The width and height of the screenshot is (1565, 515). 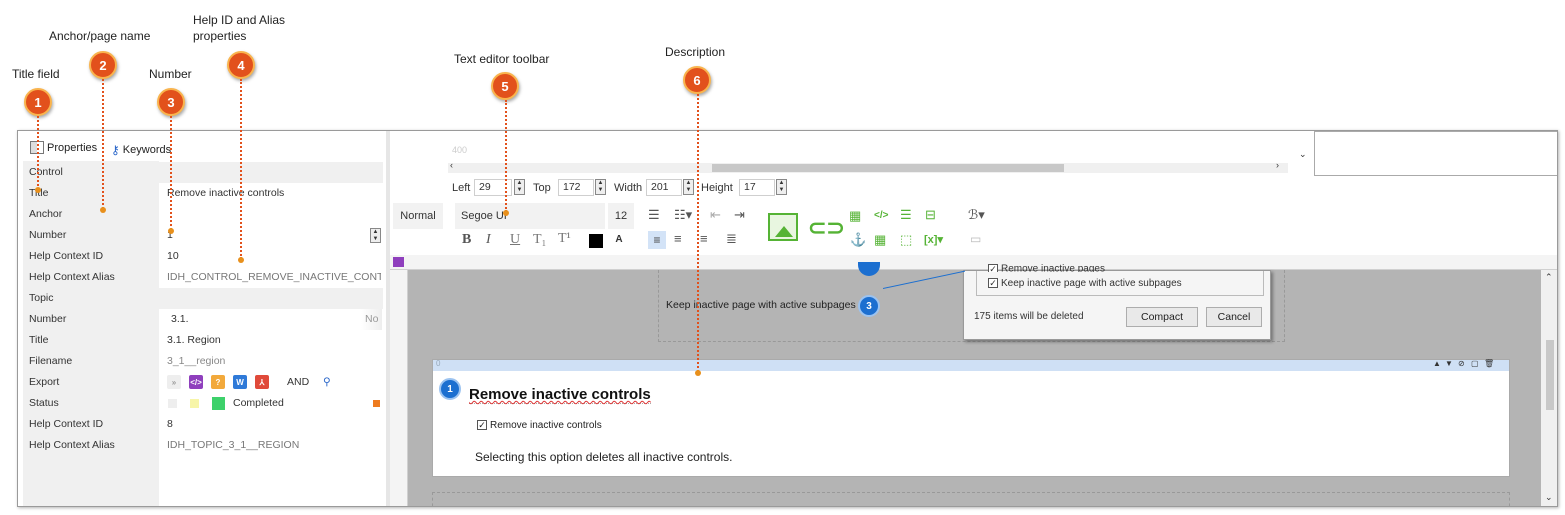 What do you see at coordinates (194, 403) in the screenshot?
I see `status-swatch-yellow` at bounding box center [194, 403].